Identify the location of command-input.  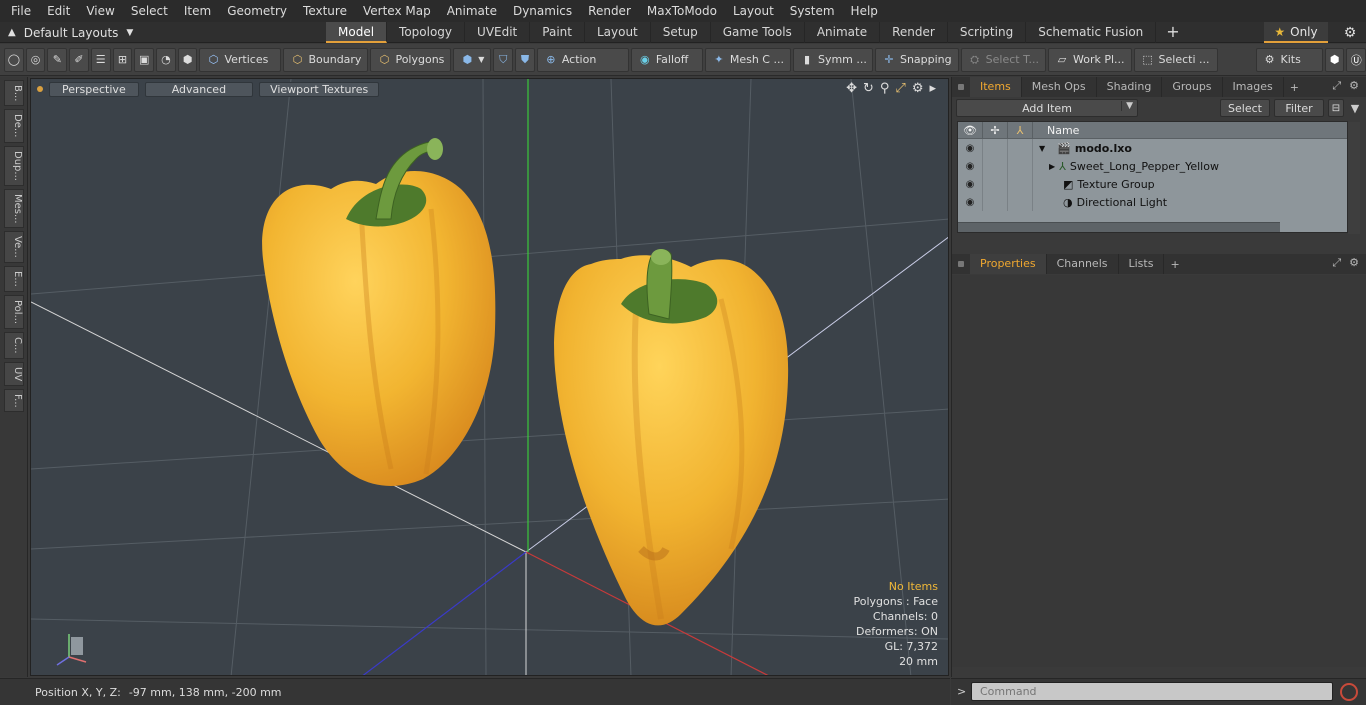
(1152, 691).